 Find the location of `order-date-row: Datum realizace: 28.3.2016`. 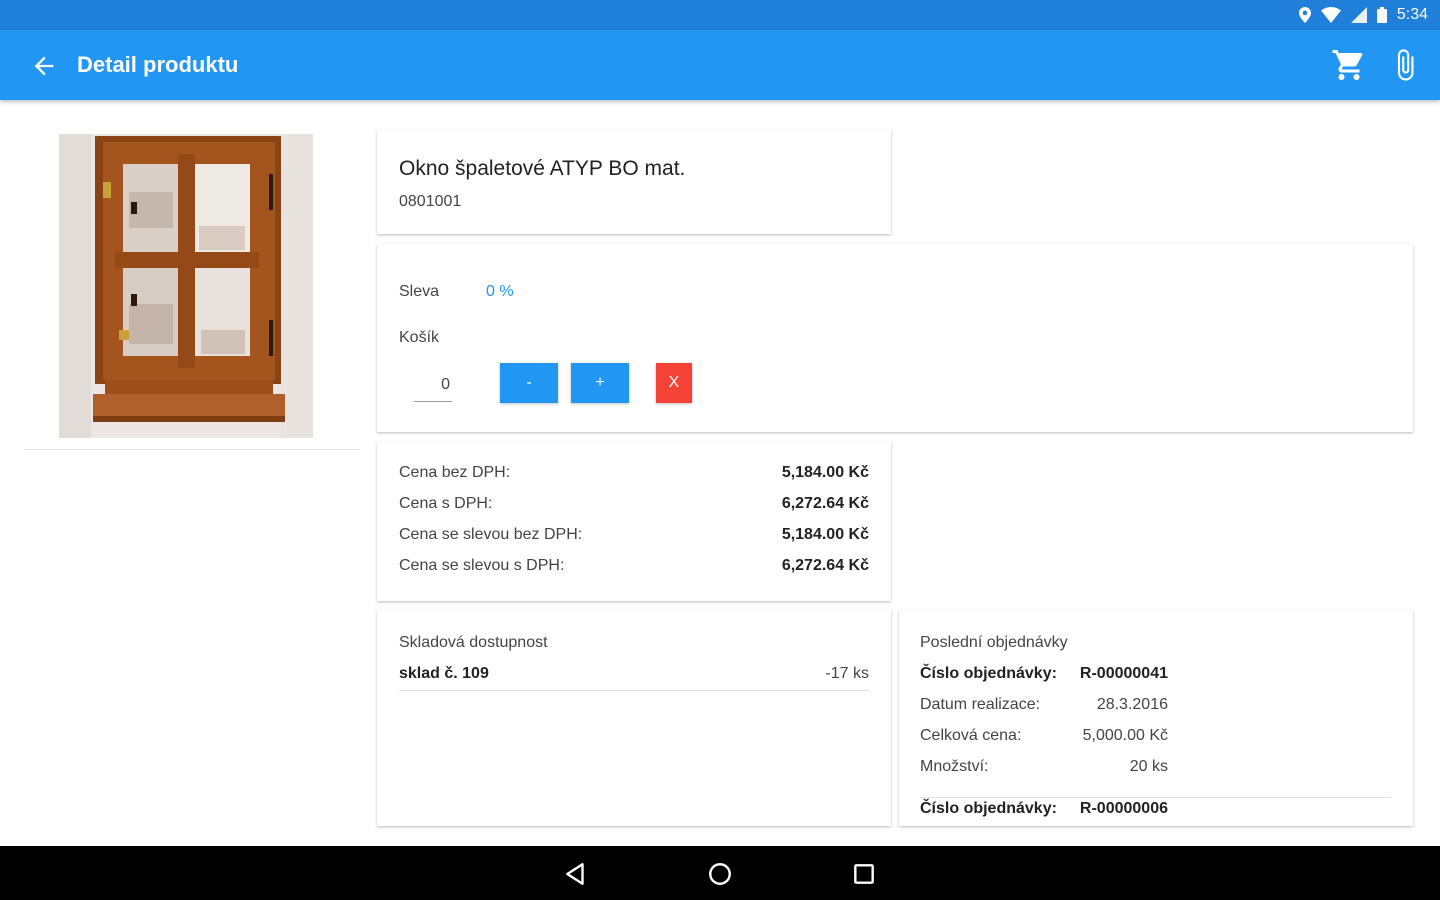

order-date-row: Datum realizace: 28.3.2016 is located at coordinates (1044, 707).